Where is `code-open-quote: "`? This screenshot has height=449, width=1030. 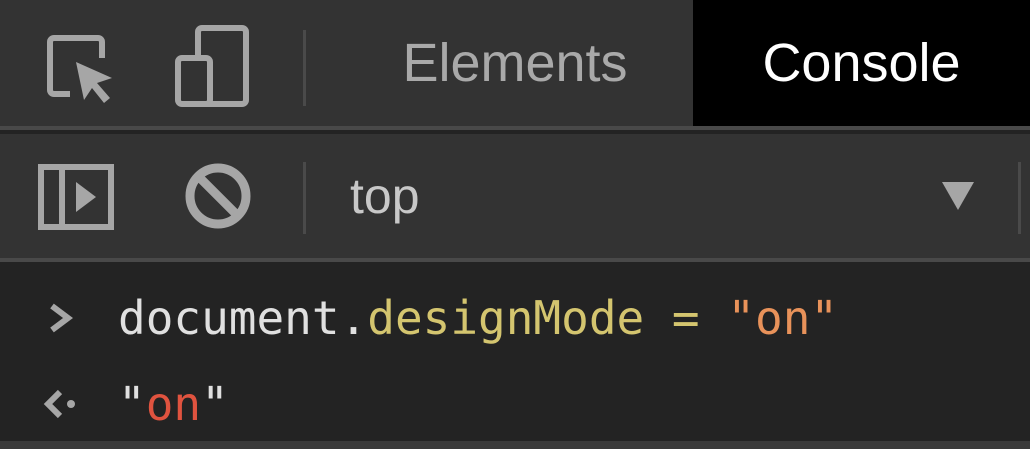
code-open-quote: " is located at coordinates (741, 318).